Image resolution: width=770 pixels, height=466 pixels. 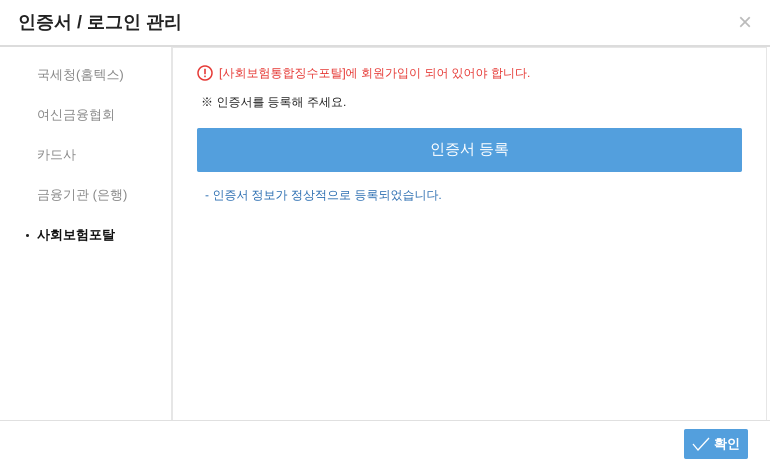 What do you see at coordinates (745, 22) in the screenshot?
I see `close-button: ×` at bounding box center [745, 22].